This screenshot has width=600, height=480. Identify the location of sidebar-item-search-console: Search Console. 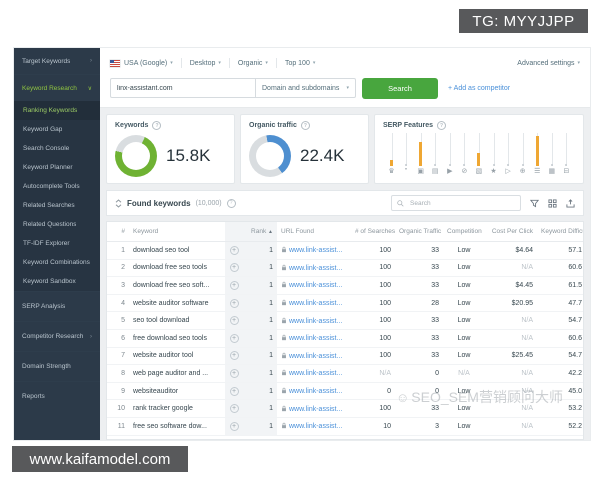
(57, 148).